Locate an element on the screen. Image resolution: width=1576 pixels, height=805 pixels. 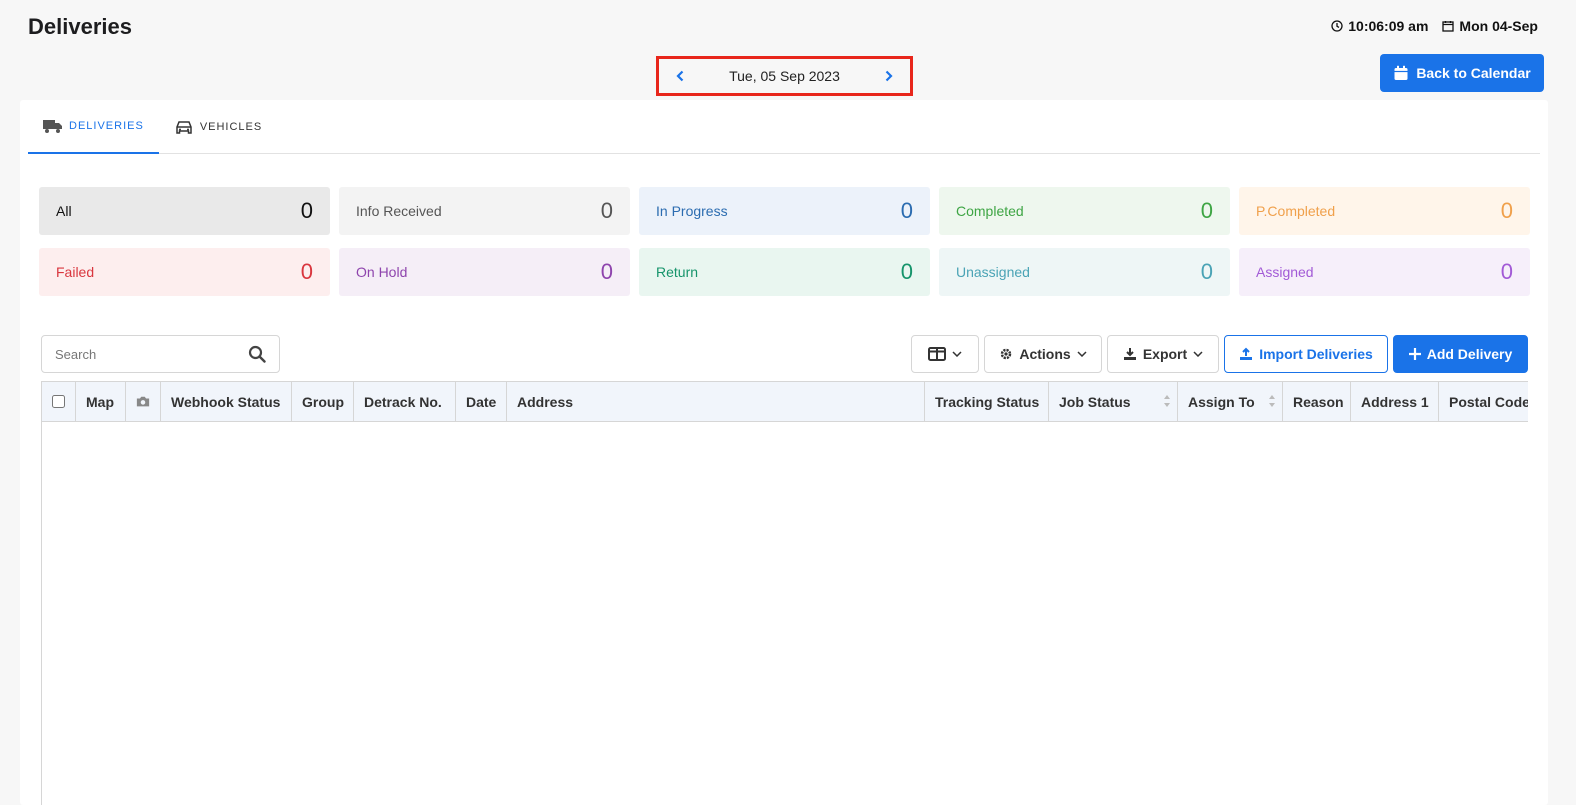
car-icon is located at coordinates (184, 127).